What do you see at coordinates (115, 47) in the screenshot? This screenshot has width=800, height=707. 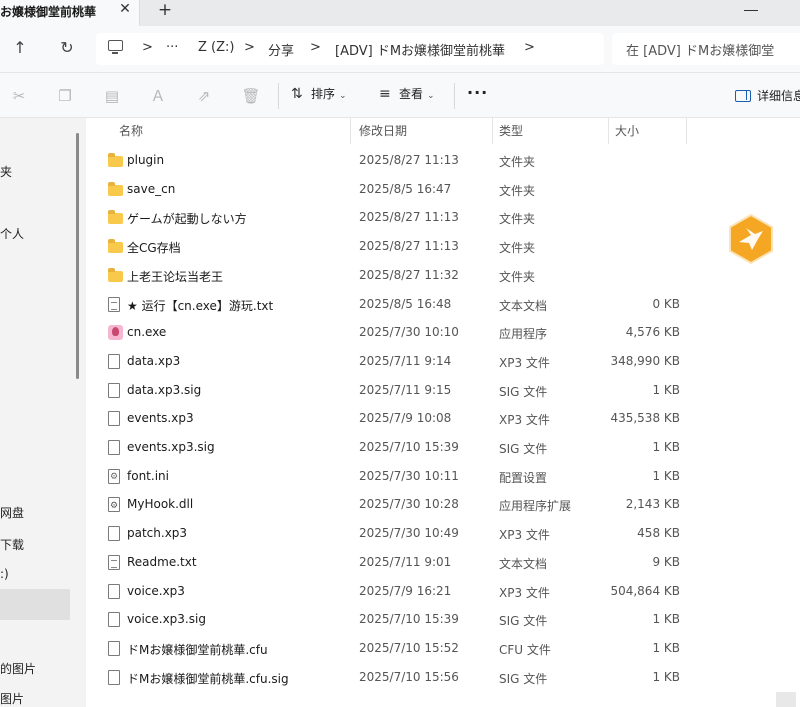 I see `this-pc-icon` at bounding box center [115, 47].